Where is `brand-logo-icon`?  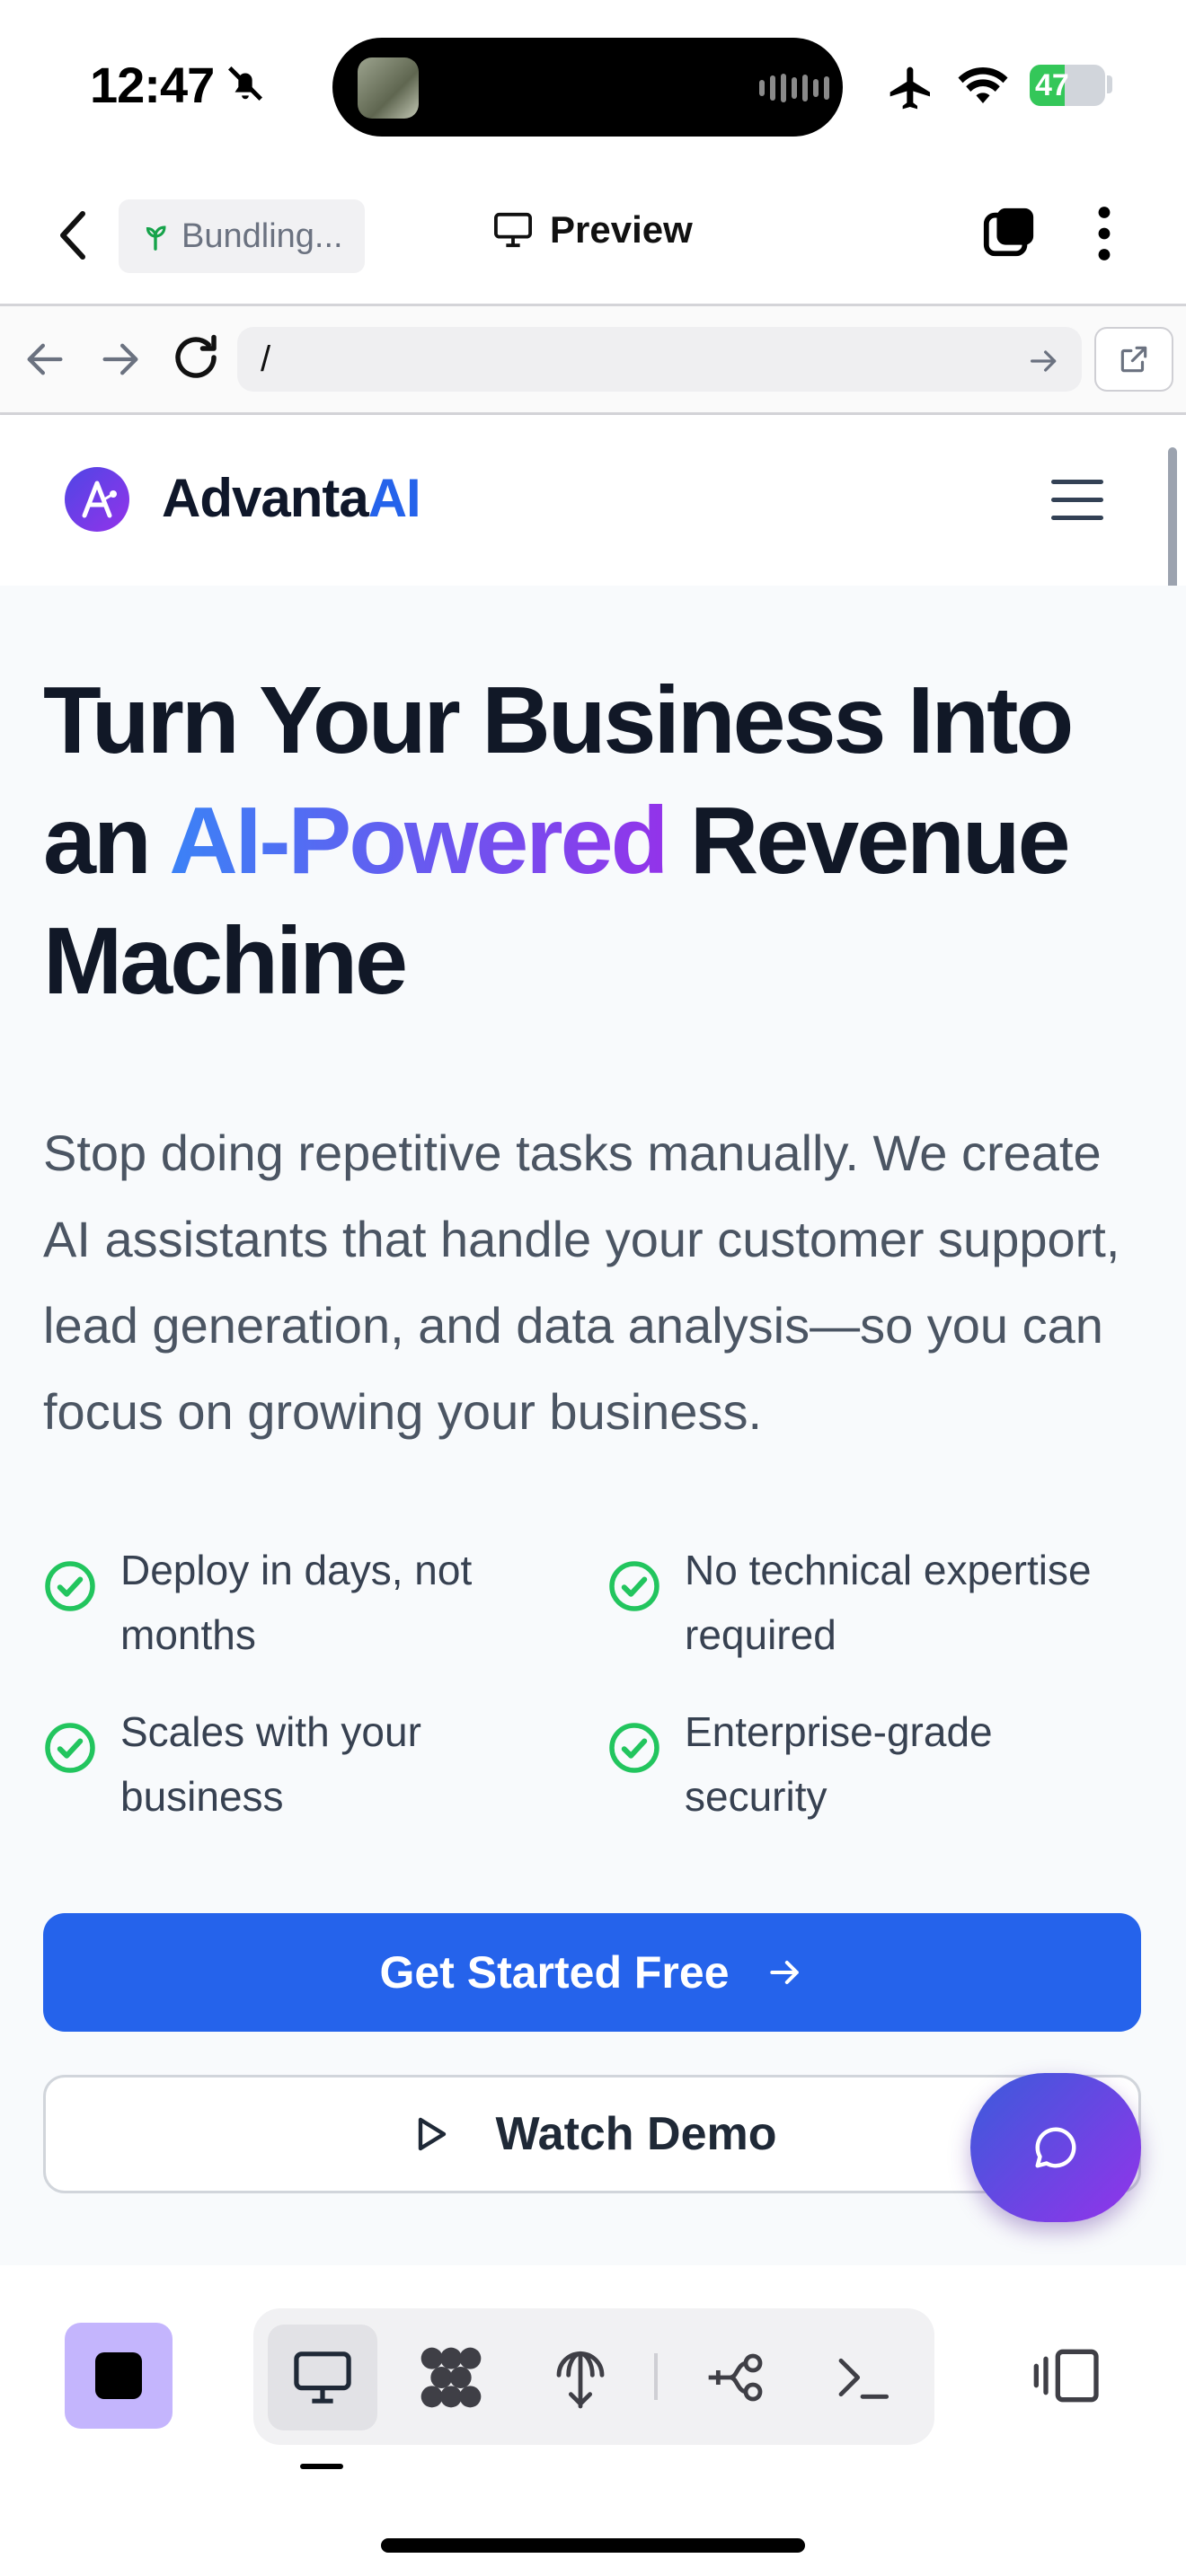
brand-logo-icon is located at coordinates (97, 499).